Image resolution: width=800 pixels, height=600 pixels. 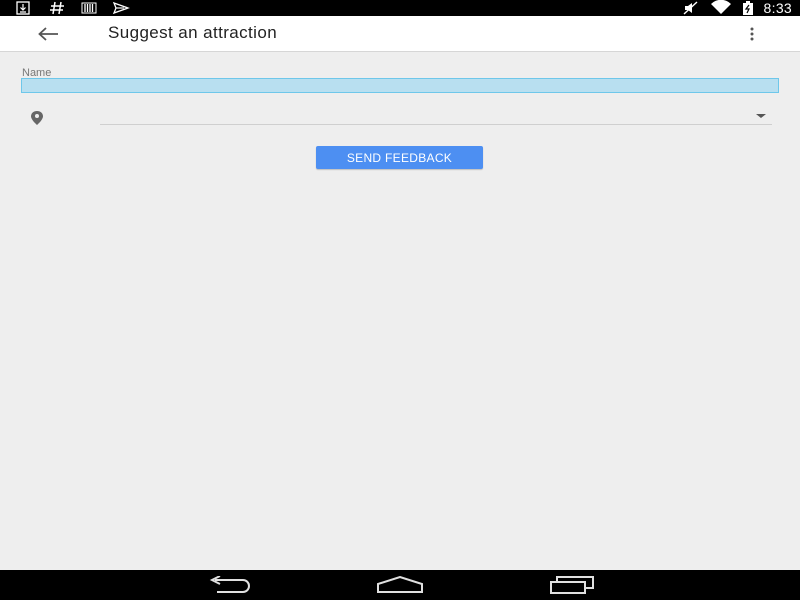 I want to click on map-marker-icon, so click(x=37, y=118).